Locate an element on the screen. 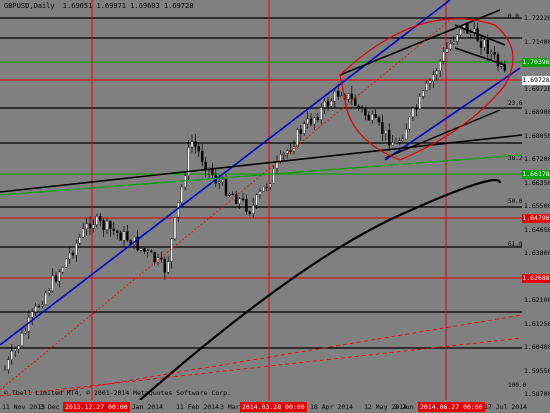 This screenshot has width=550, height=413. time-axis-label: 17 Jul 2014 is located at coordinates (506, 407).